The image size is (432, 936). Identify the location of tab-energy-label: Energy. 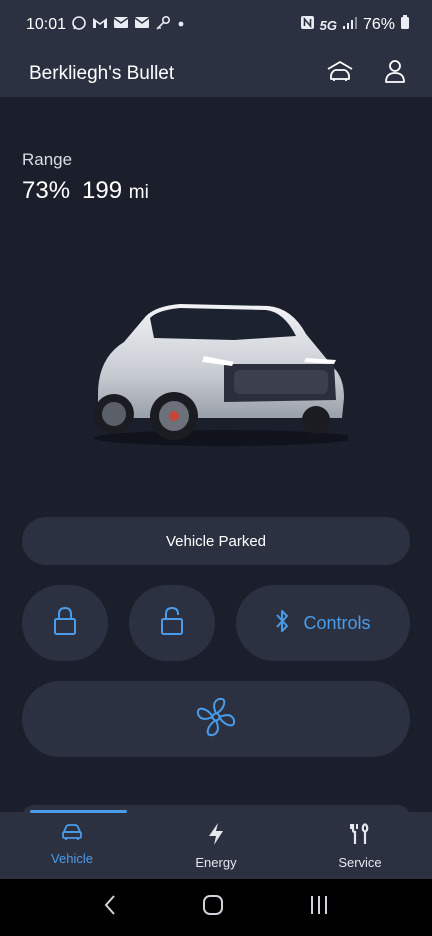
(216, 862).